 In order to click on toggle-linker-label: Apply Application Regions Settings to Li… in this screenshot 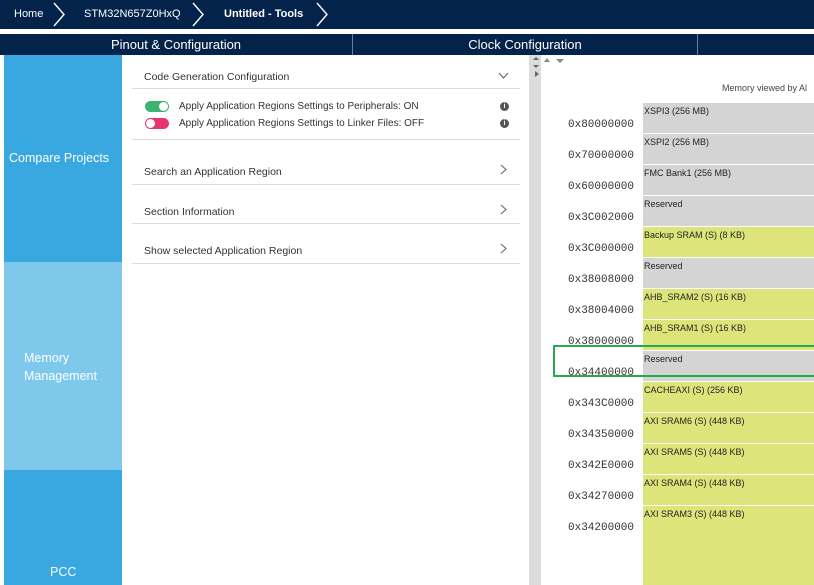, I will do `click(302, 123)`.